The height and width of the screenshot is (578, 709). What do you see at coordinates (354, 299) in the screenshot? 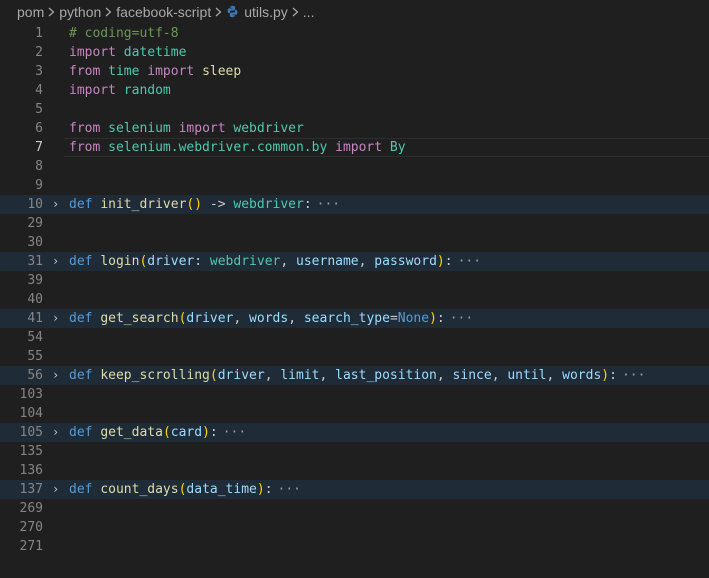
I see `code-line: 40` at bounding box center [354, 299].